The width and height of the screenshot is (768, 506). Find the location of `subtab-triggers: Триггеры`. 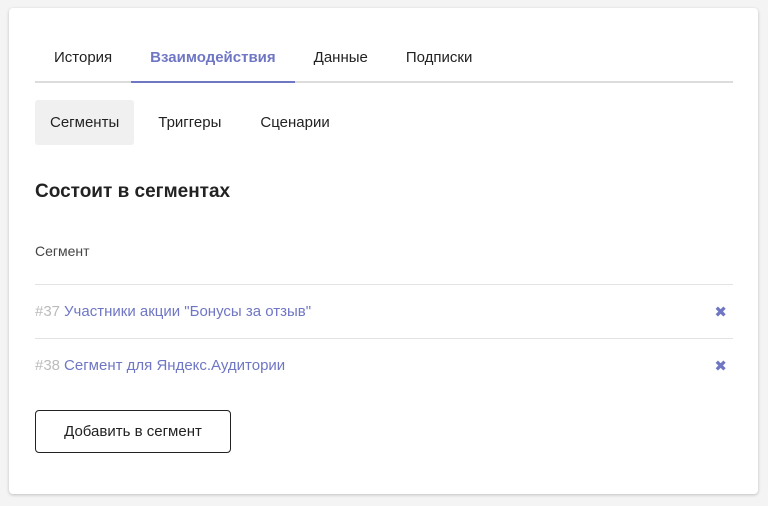

subtab-triggers: Триггеры is located at coordinates (189, 122).